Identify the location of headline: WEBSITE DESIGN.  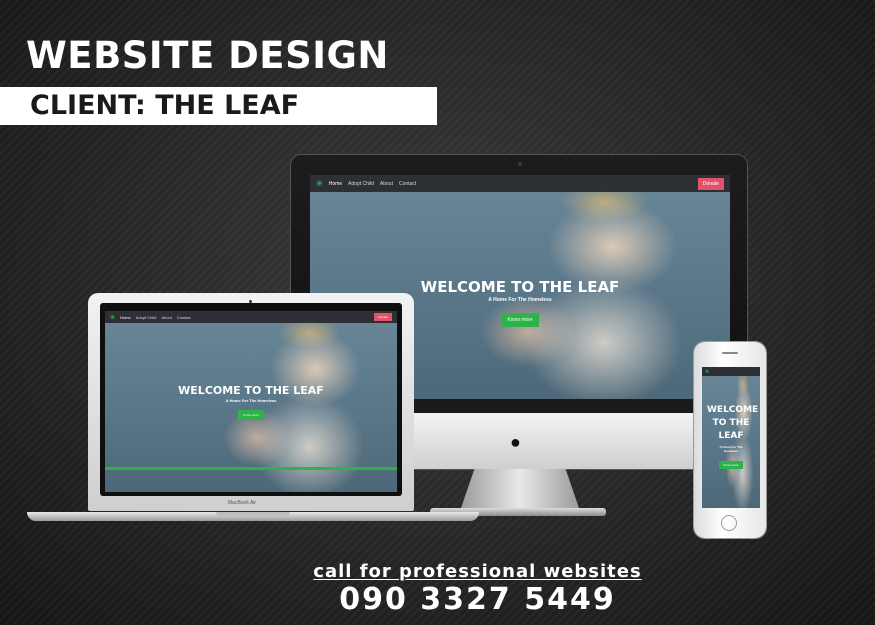
(207, 55).